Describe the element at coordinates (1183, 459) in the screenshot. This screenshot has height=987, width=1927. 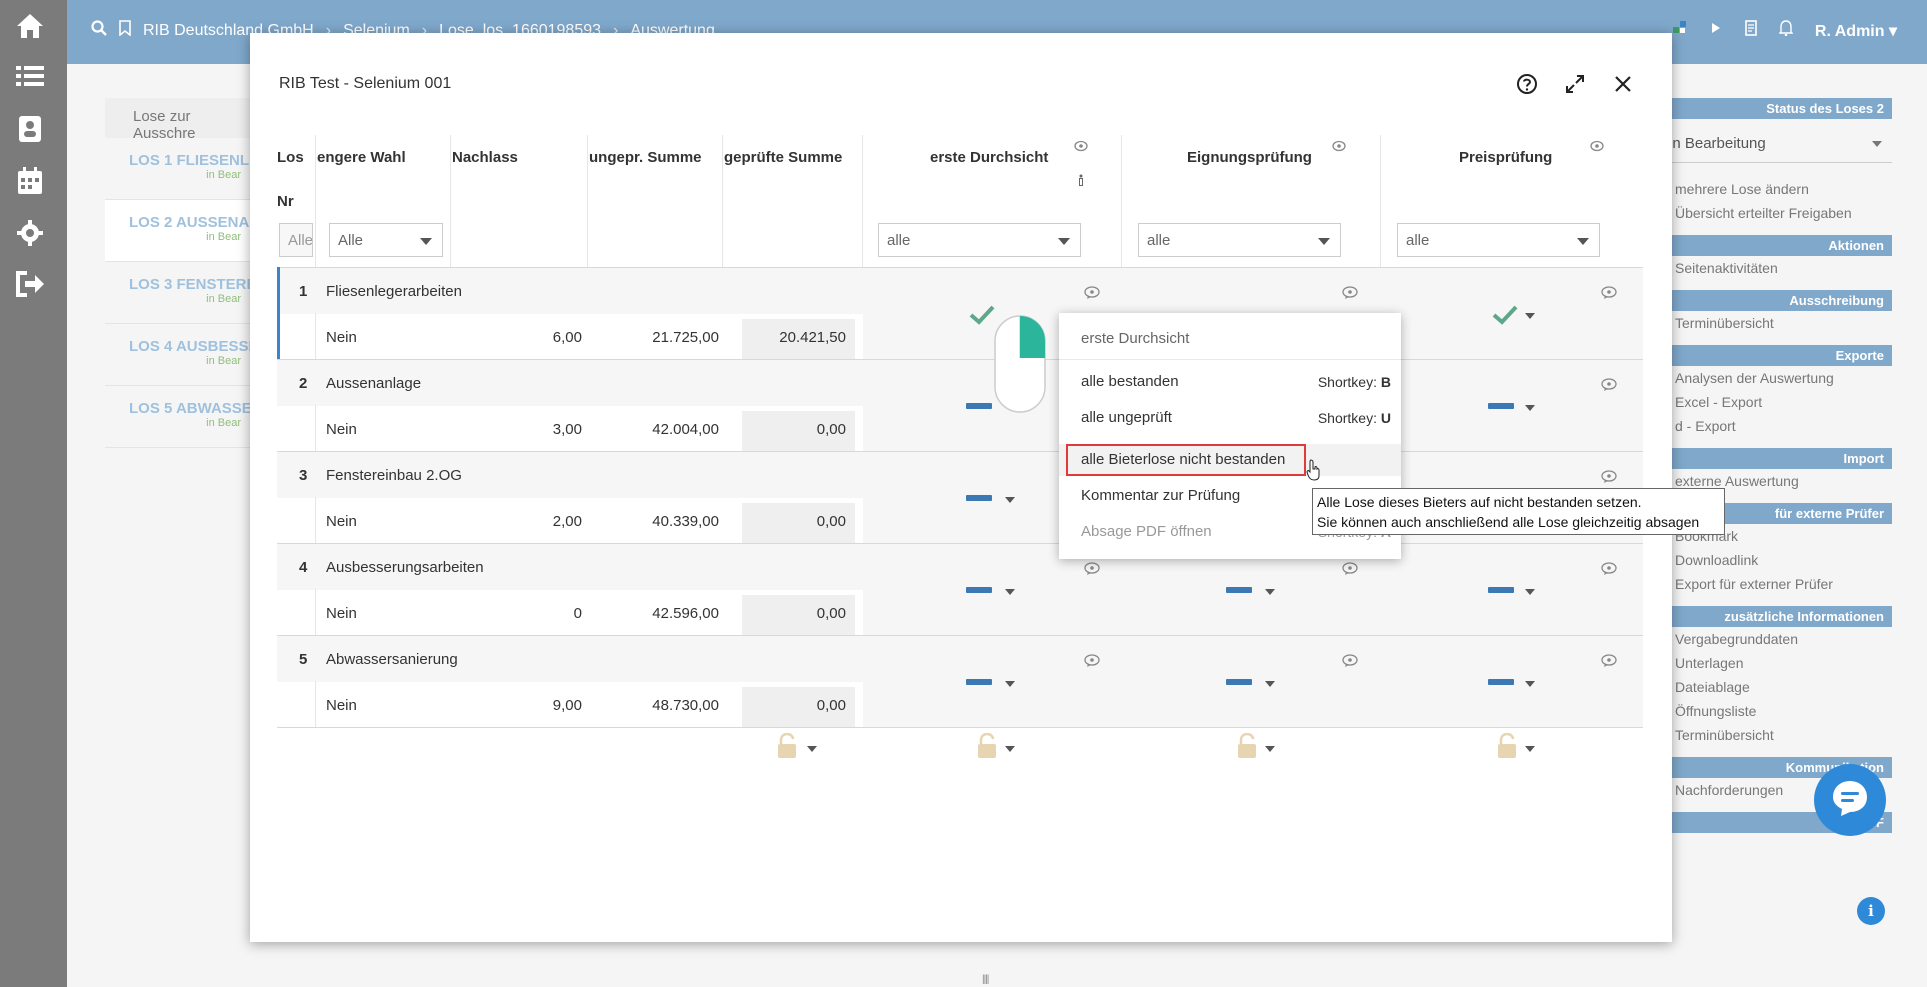
I see `menu-item-alle-bieterlose-nicht-bestanden: alle Bieterlose nicht bestanden` at that location.